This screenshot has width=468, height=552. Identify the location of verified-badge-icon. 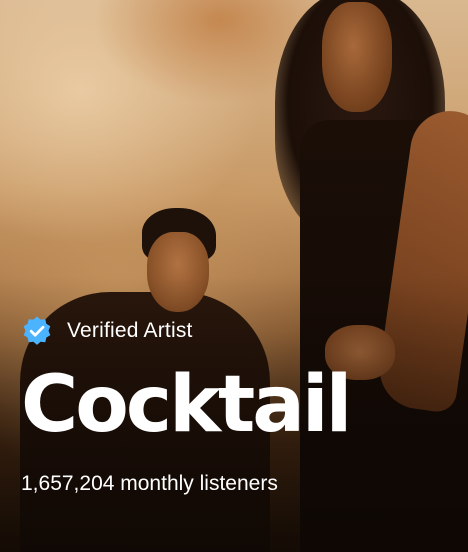
(37, 331).